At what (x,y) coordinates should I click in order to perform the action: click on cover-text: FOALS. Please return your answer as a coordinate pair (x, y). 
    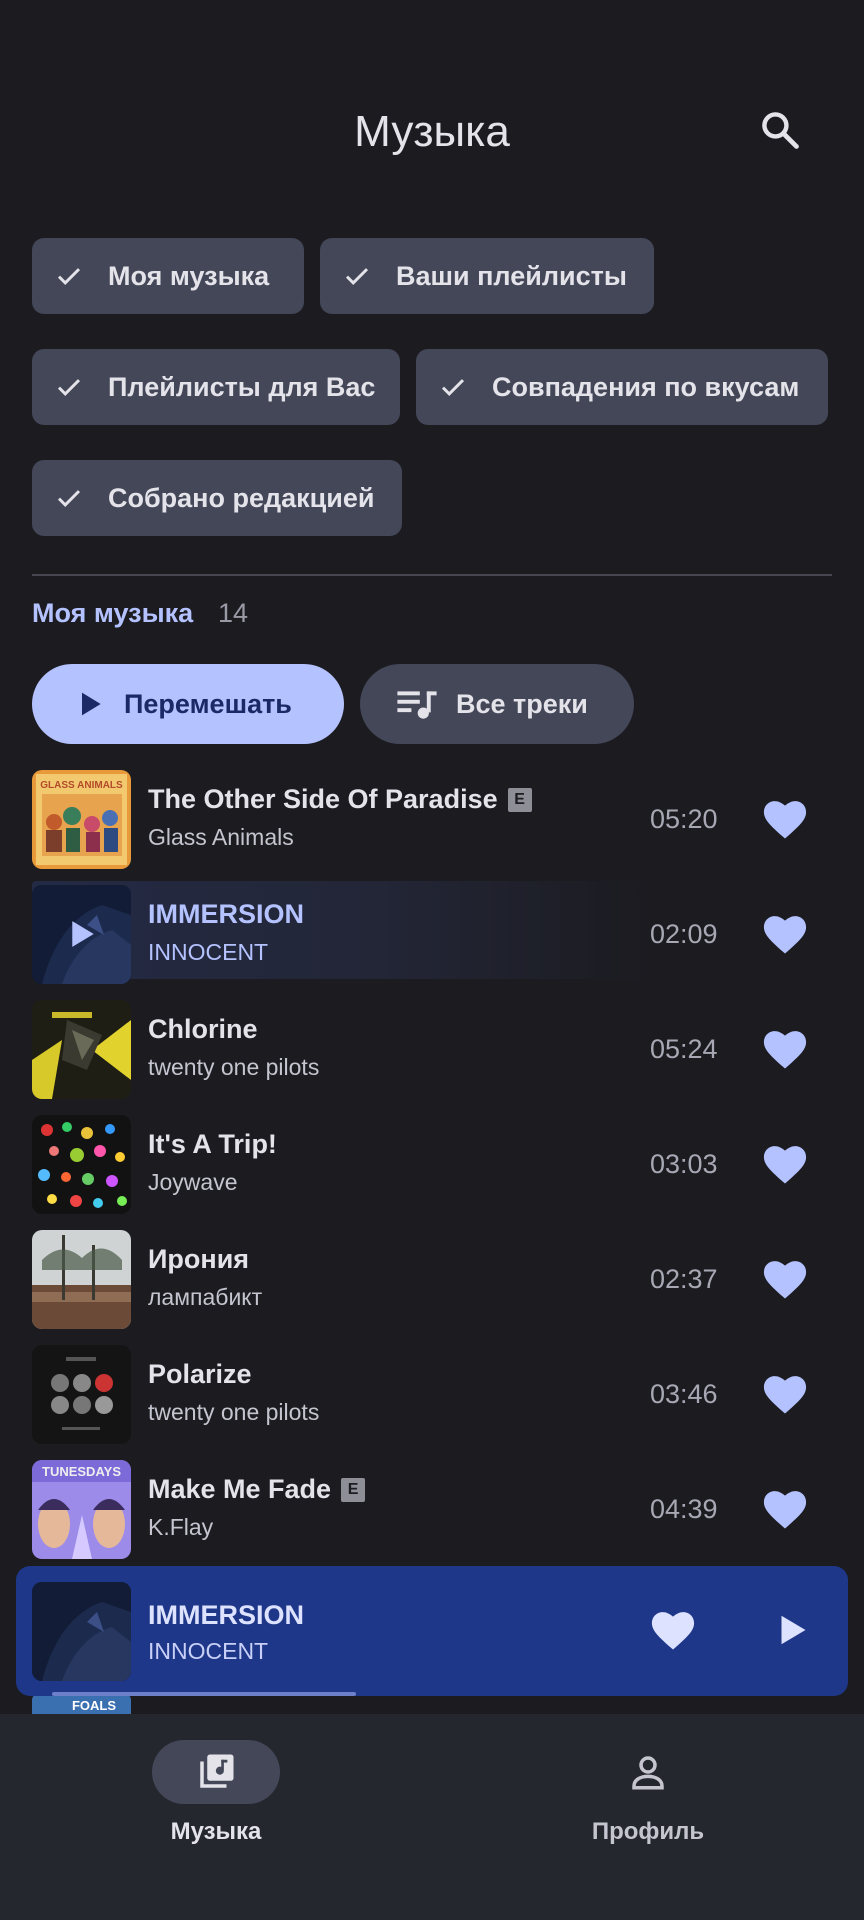
    Looking at the image, I should click on (94, 1705).